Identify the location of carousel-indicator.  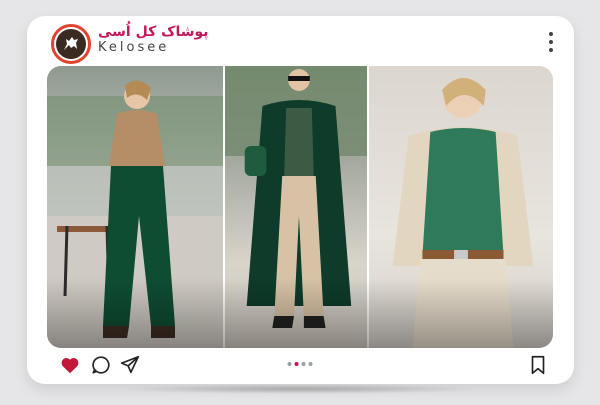
(300, 364).